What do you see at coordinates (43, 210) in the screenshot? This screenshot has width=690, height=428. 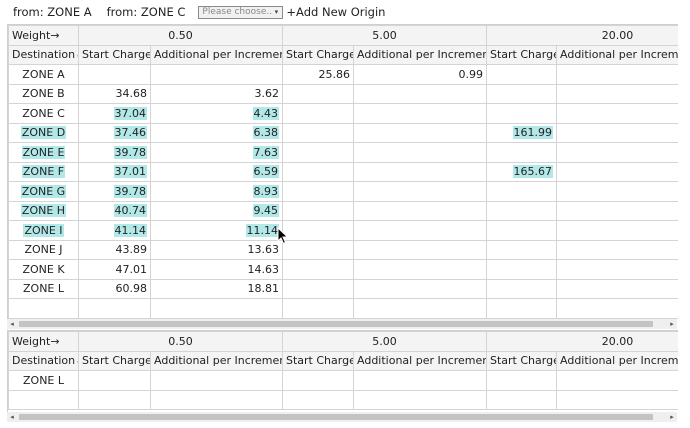 I see `destination-cell: ZONE H` at bounding box center [43, 210].